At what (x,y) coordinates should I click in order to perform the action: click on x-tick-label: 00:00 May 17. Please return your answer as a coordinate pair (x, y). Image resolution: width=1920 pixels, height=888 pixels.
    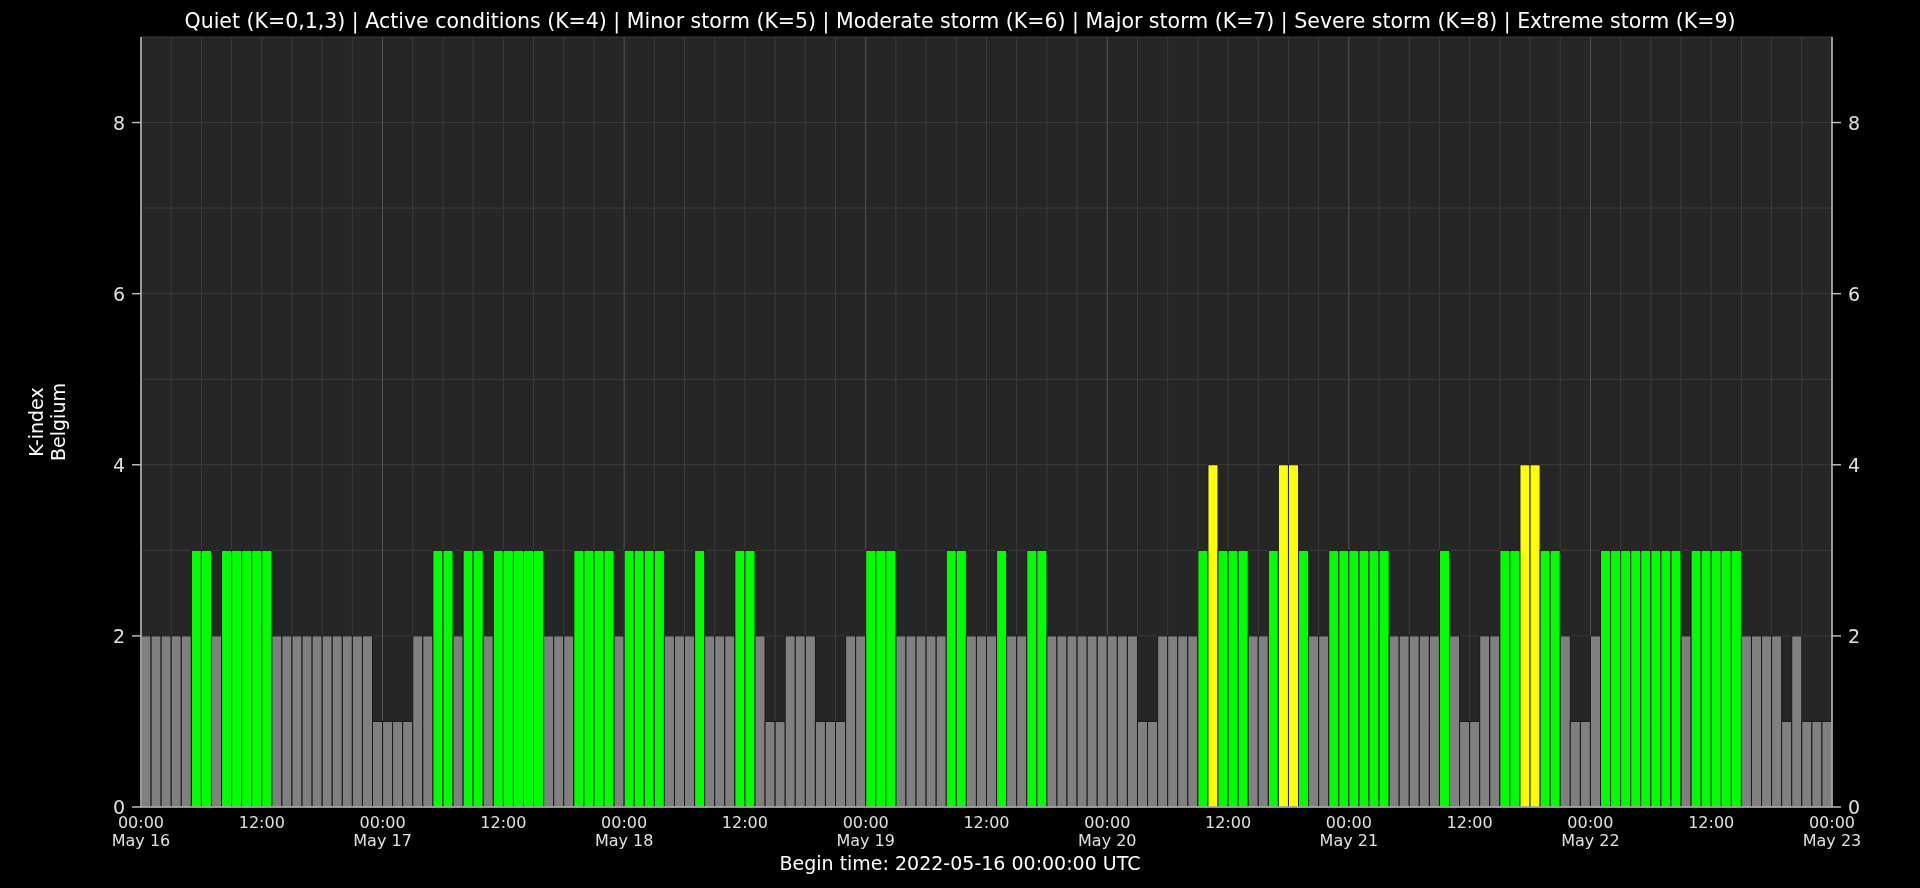
    Looking at the image, I should click on (382, 831).